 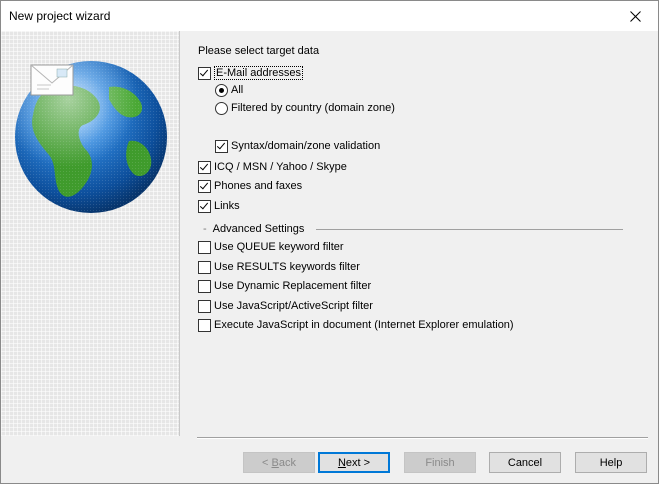 I want to click on email-addresses-checkbox: E-Mail addresses, so click(x=250, y=73).